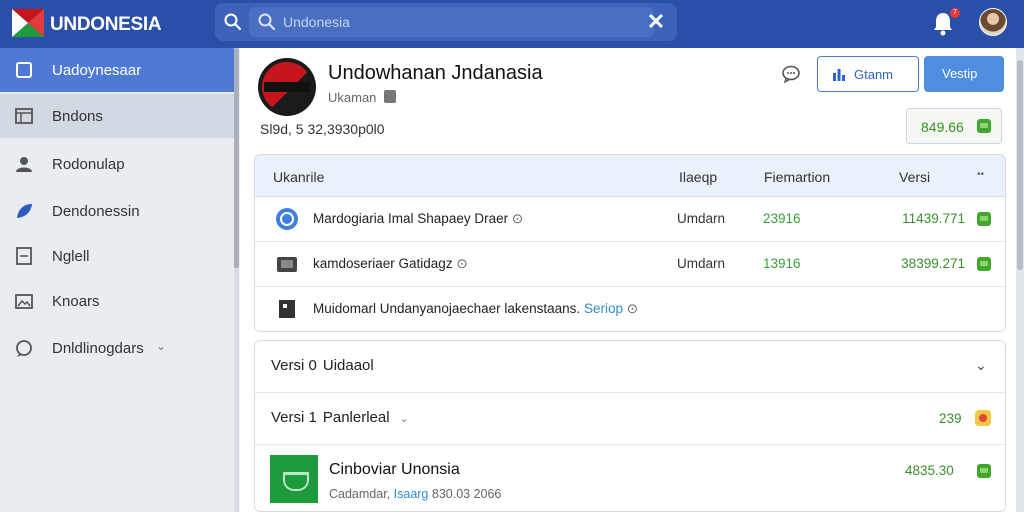 Image resolution: width=1024 pixels, height=512 pixels. What do you see at coordinates (352, 97) in the screenshot?
I see `page-subtitle: Ukaman` at bounding box center [352, 97].